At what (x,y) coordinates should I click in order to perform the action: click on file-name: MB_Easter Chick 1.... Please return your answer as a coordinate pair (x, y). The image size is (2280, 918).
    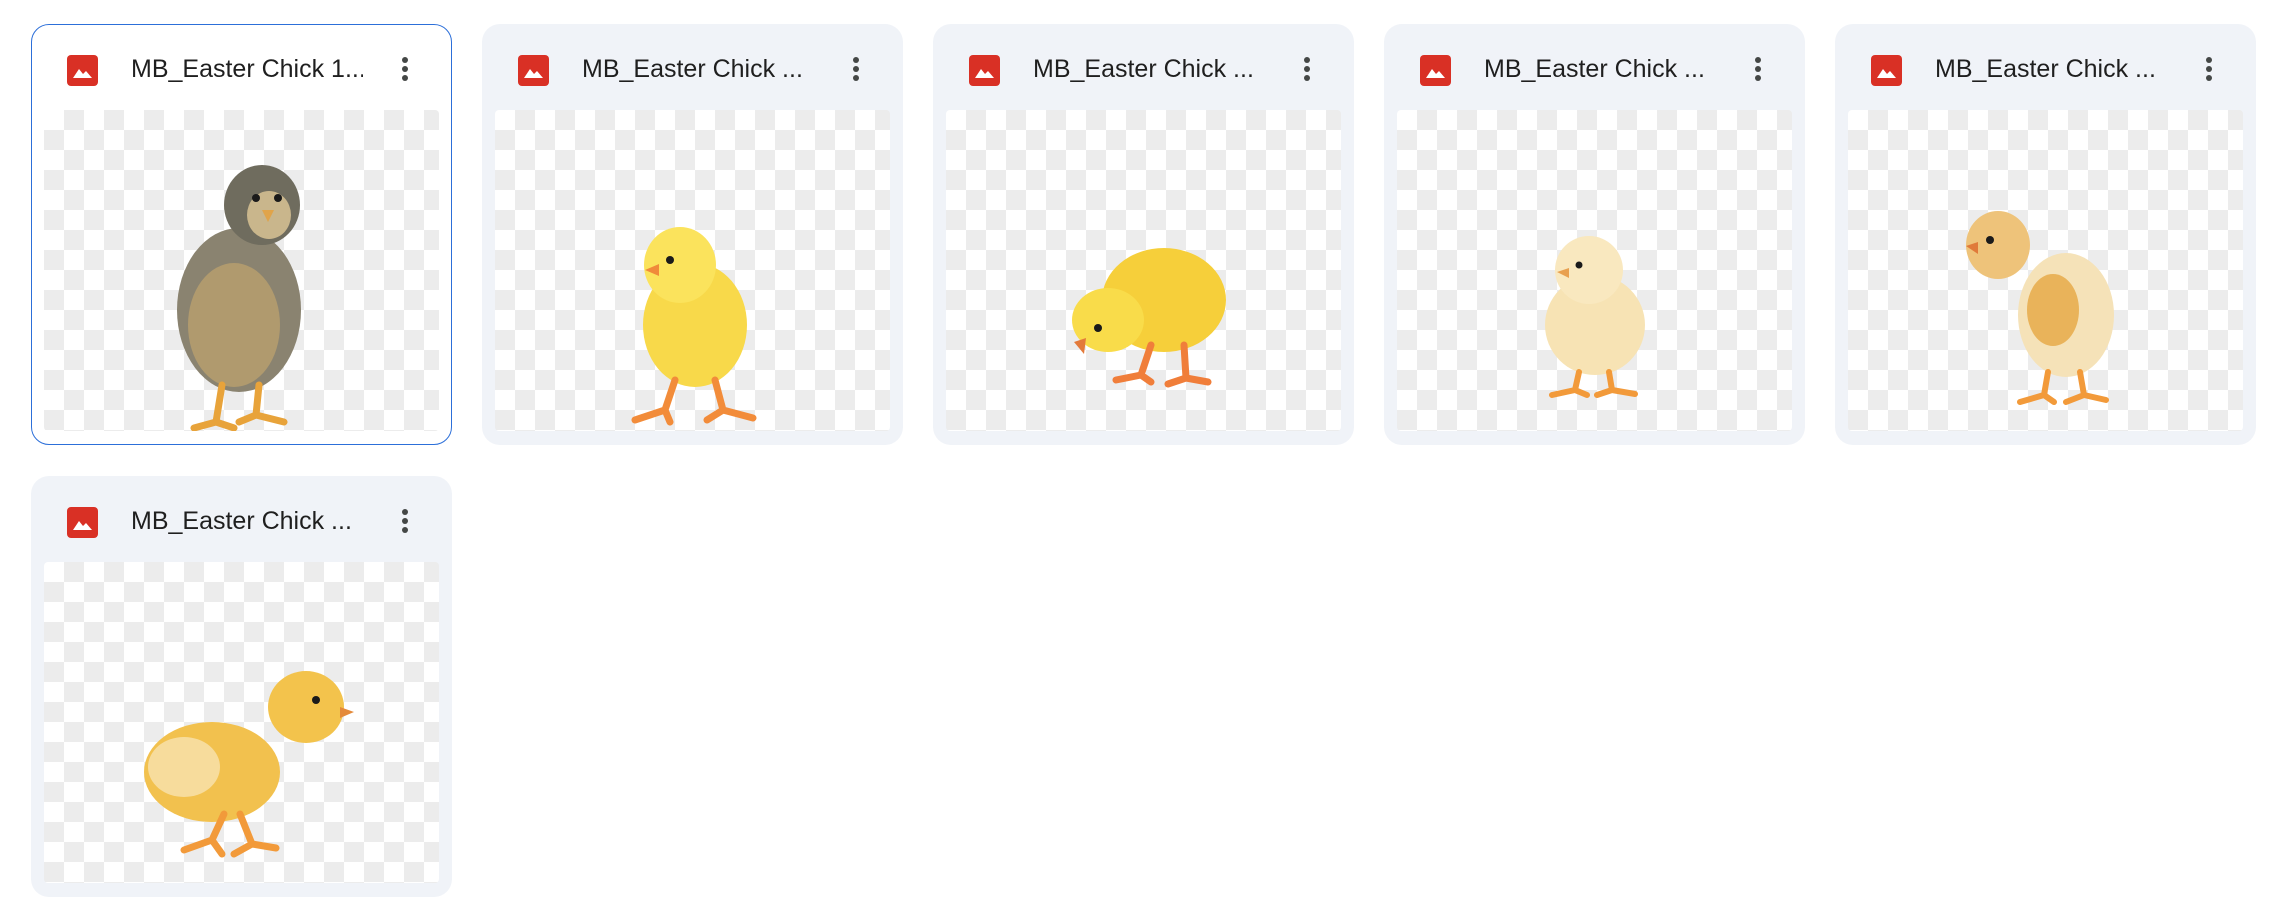
    Looking at the image, I should click on (247, 69).